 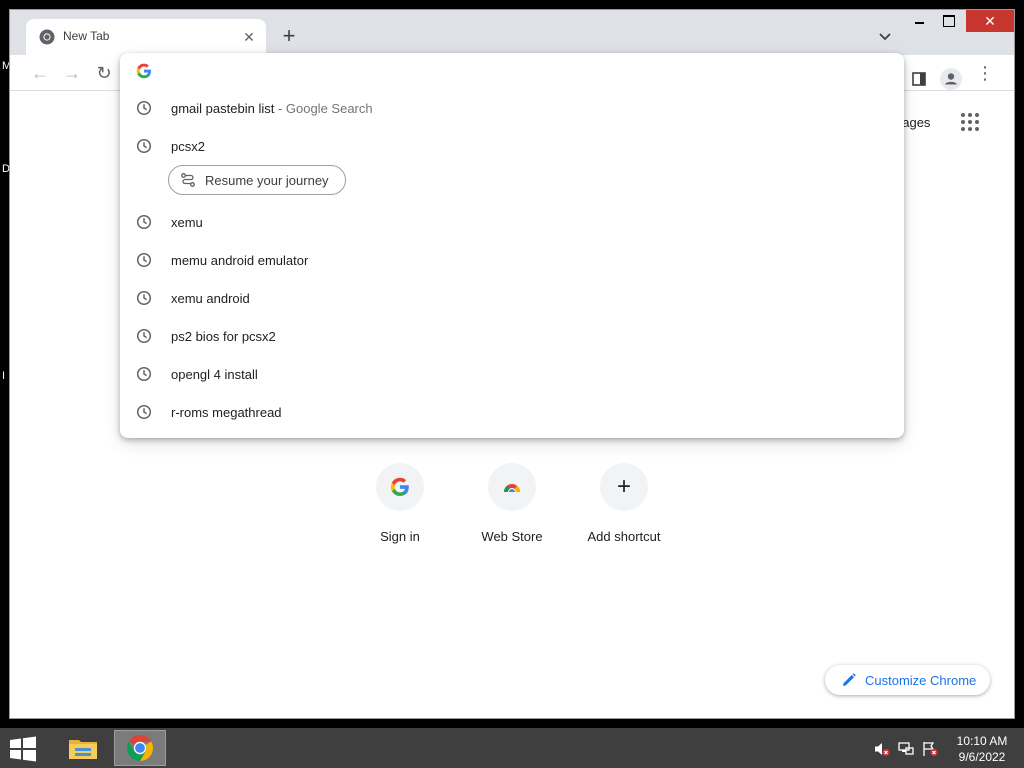 I want to click on shortcut-label: Sign in, so click(x=400, y=536).